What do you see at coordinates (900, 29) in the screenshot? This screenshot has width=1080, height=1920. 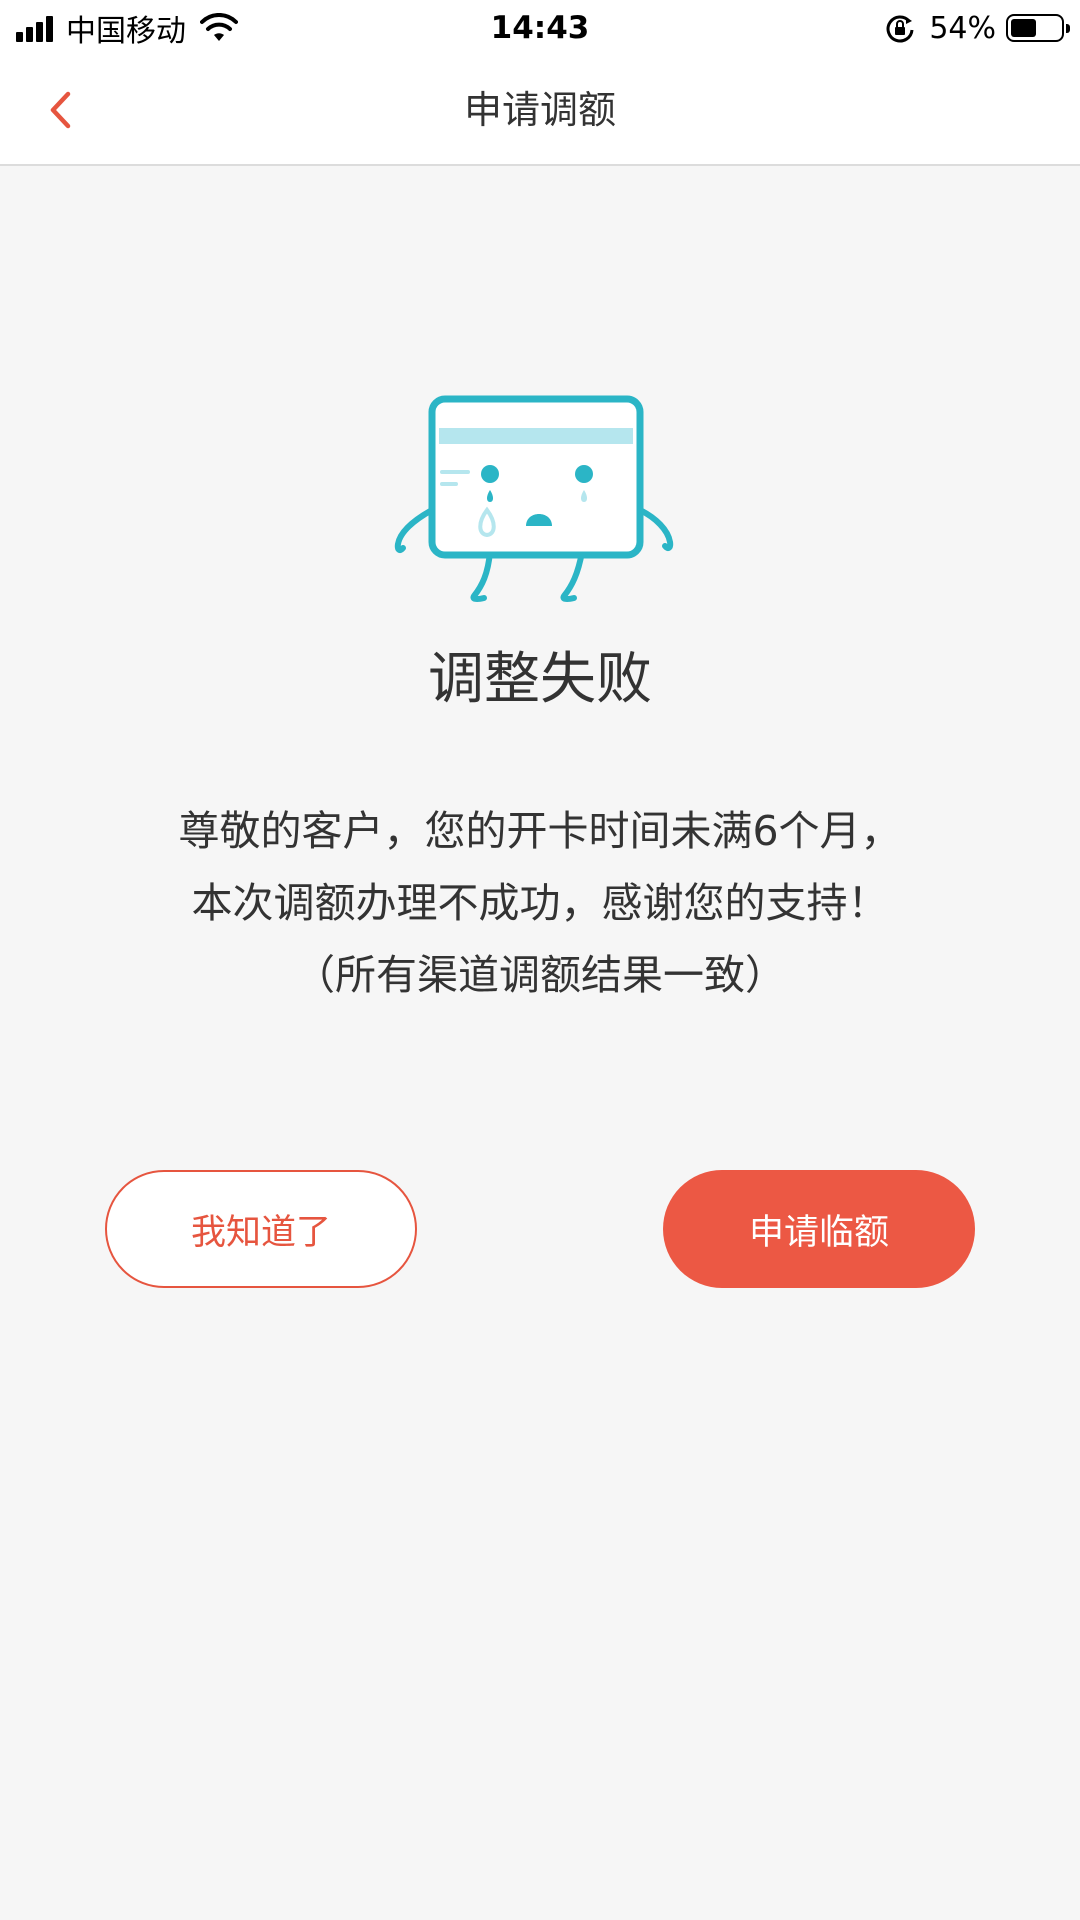 I see `rotation-lock-icon` at bounding box center [900, 29].